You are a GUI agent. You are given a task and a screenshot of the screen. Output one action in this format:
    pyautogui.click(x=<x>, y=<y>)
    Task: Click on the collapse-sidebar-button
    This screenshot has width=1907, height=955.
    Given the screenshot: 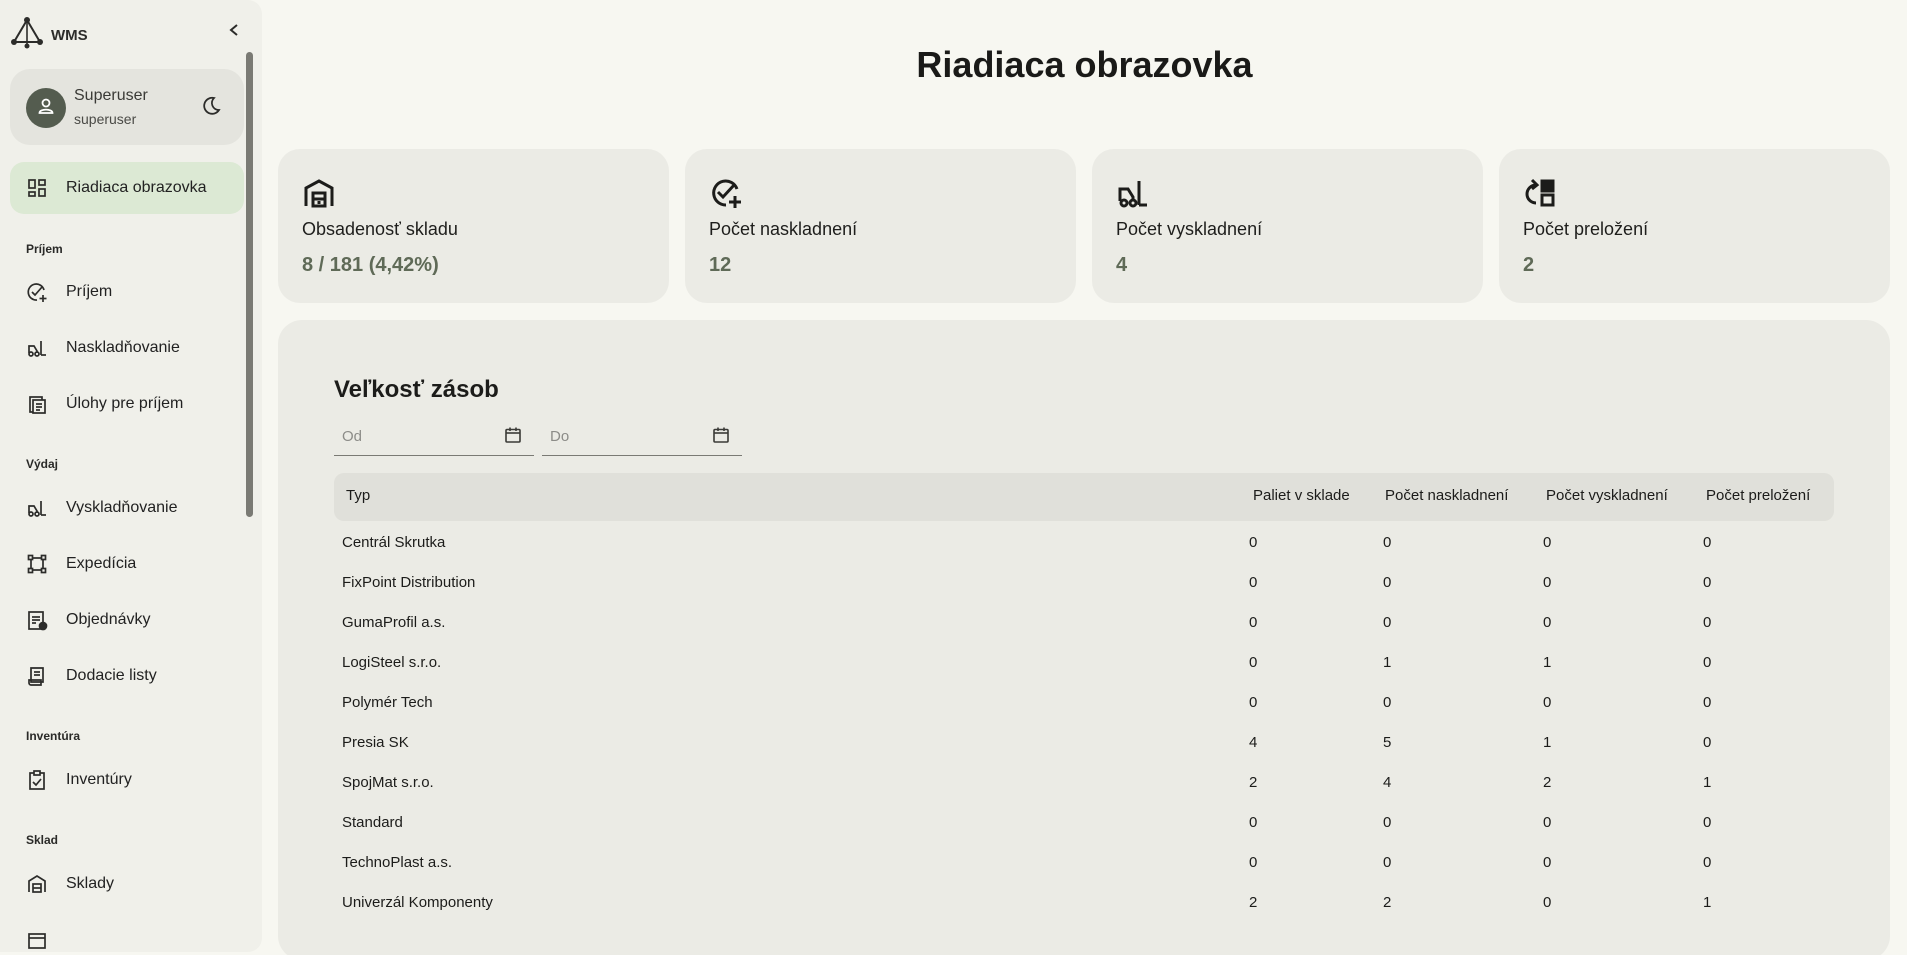 What is the action you would take?
    pyautogui.click(x=234, y=32)
    